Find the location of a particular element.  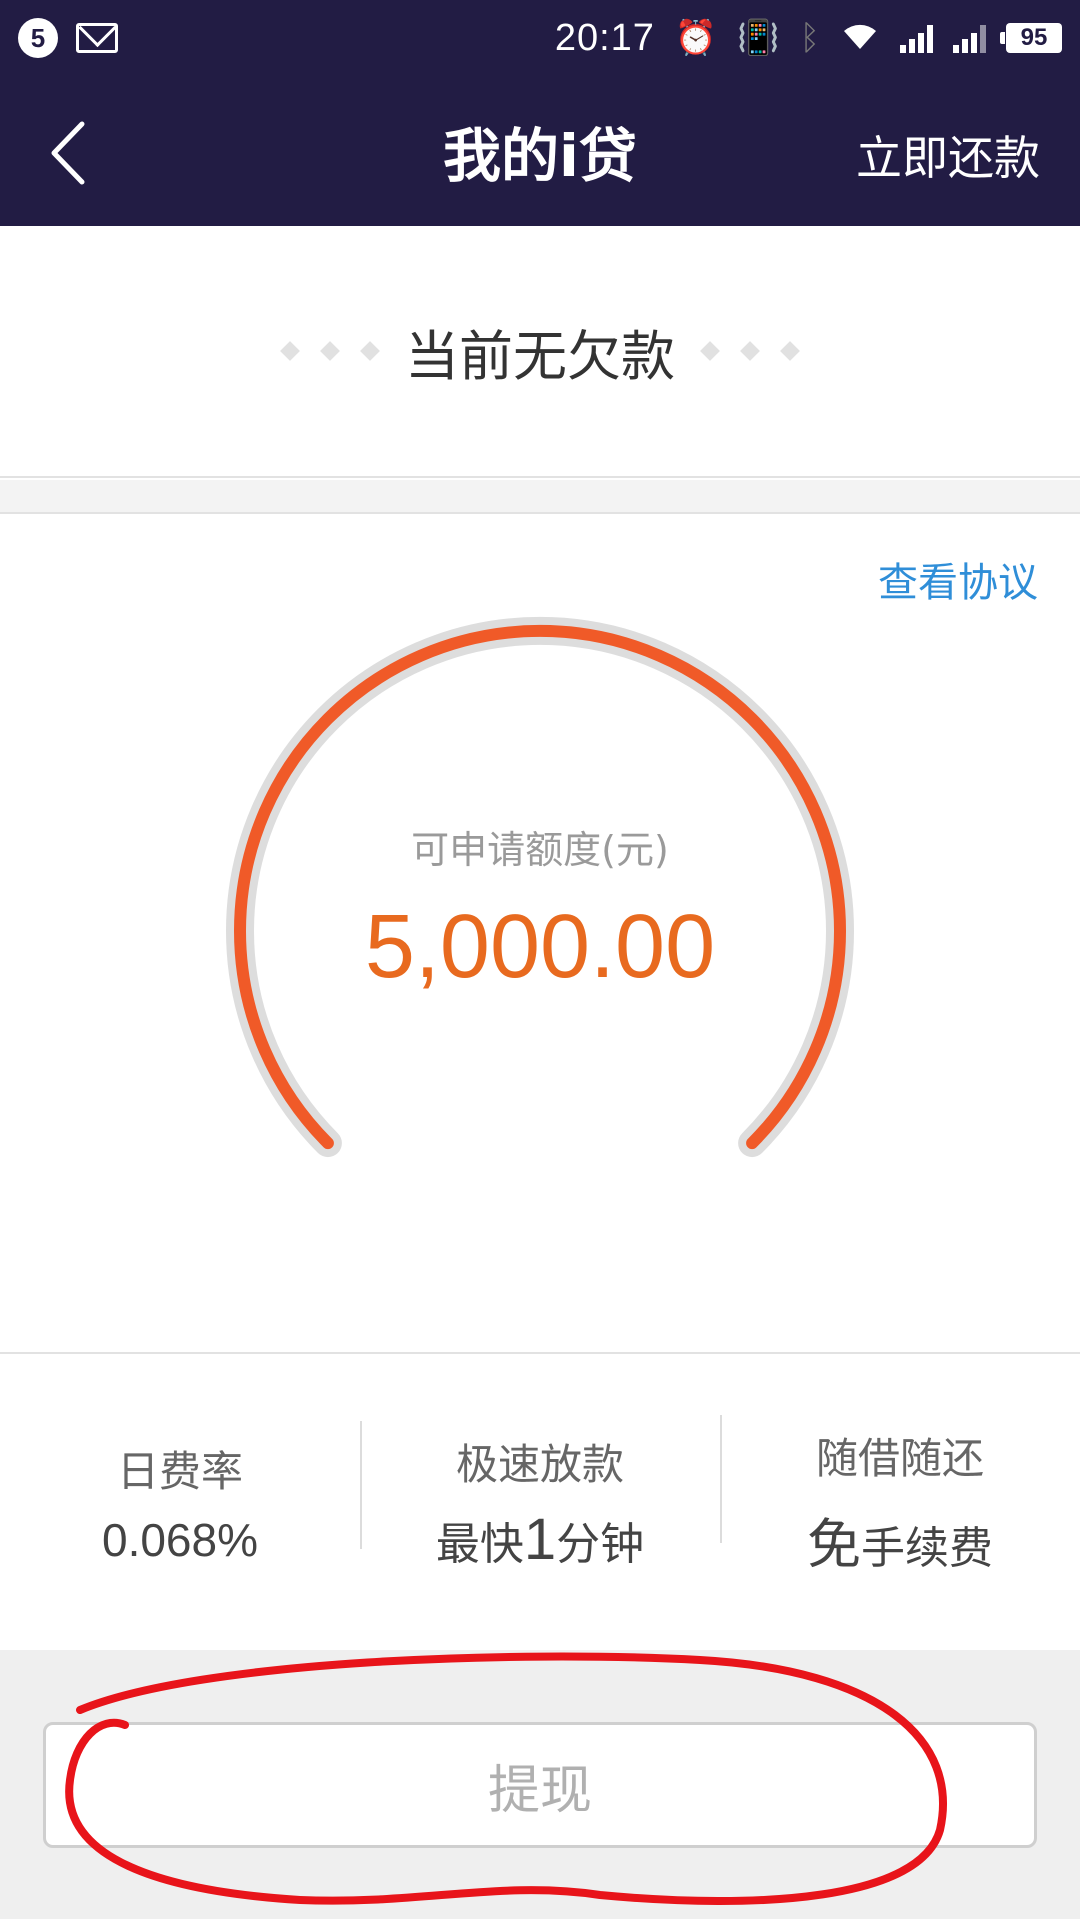

feature-flexible-repay: 随借随还 免手续费 is located at coordinates (900, 1497).